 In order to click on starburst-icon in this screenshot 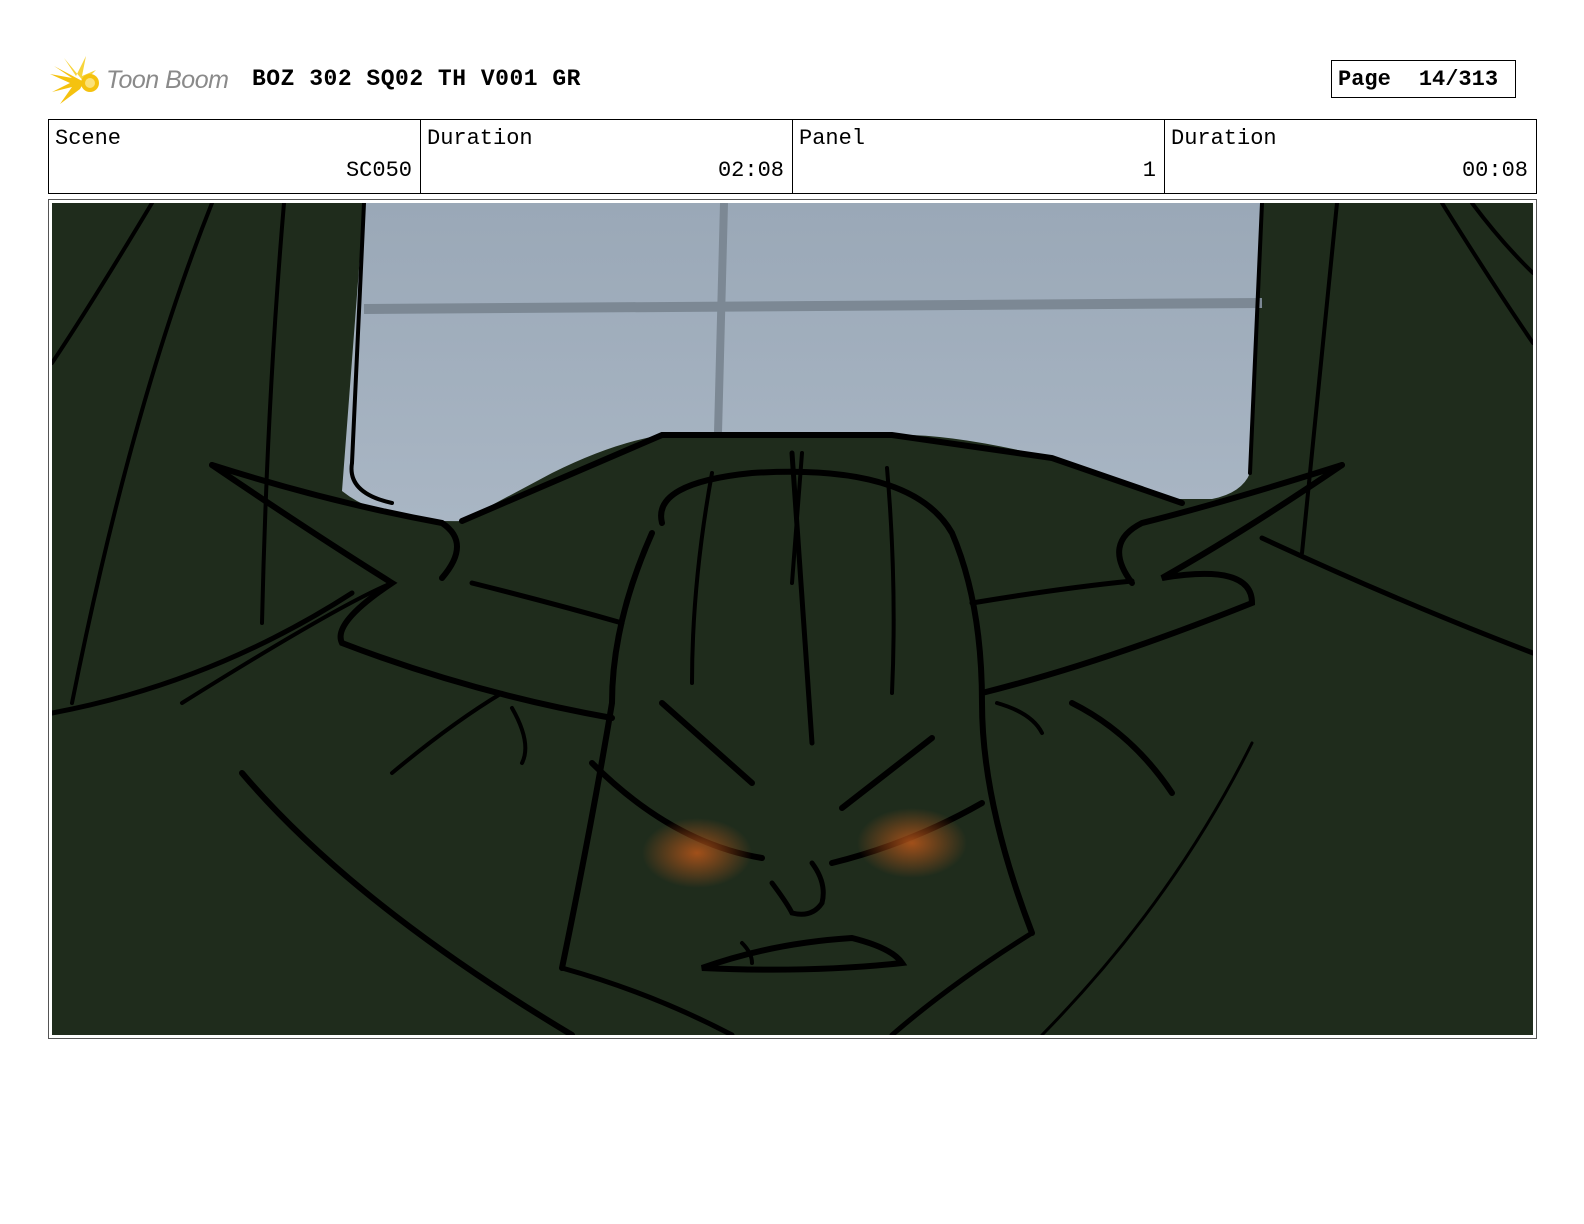, I will do `click(74, 80)`.